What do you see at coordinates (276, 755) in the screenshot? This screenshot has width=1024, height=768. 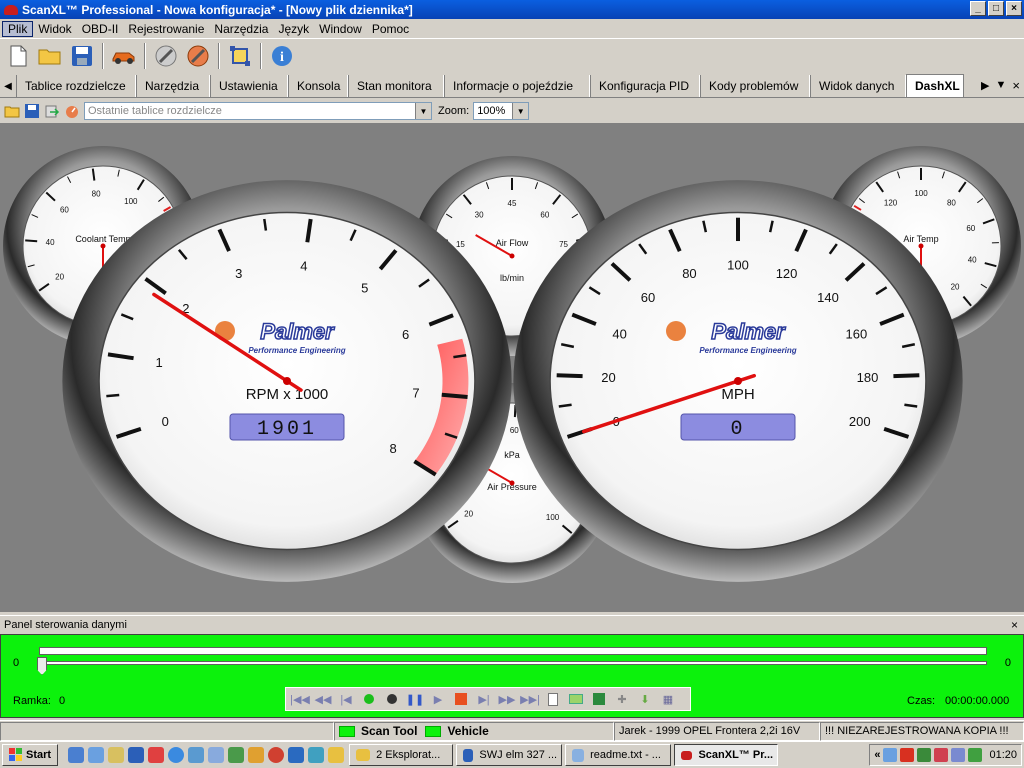 I see `chrome-icon` at bounding box center [276, 755].